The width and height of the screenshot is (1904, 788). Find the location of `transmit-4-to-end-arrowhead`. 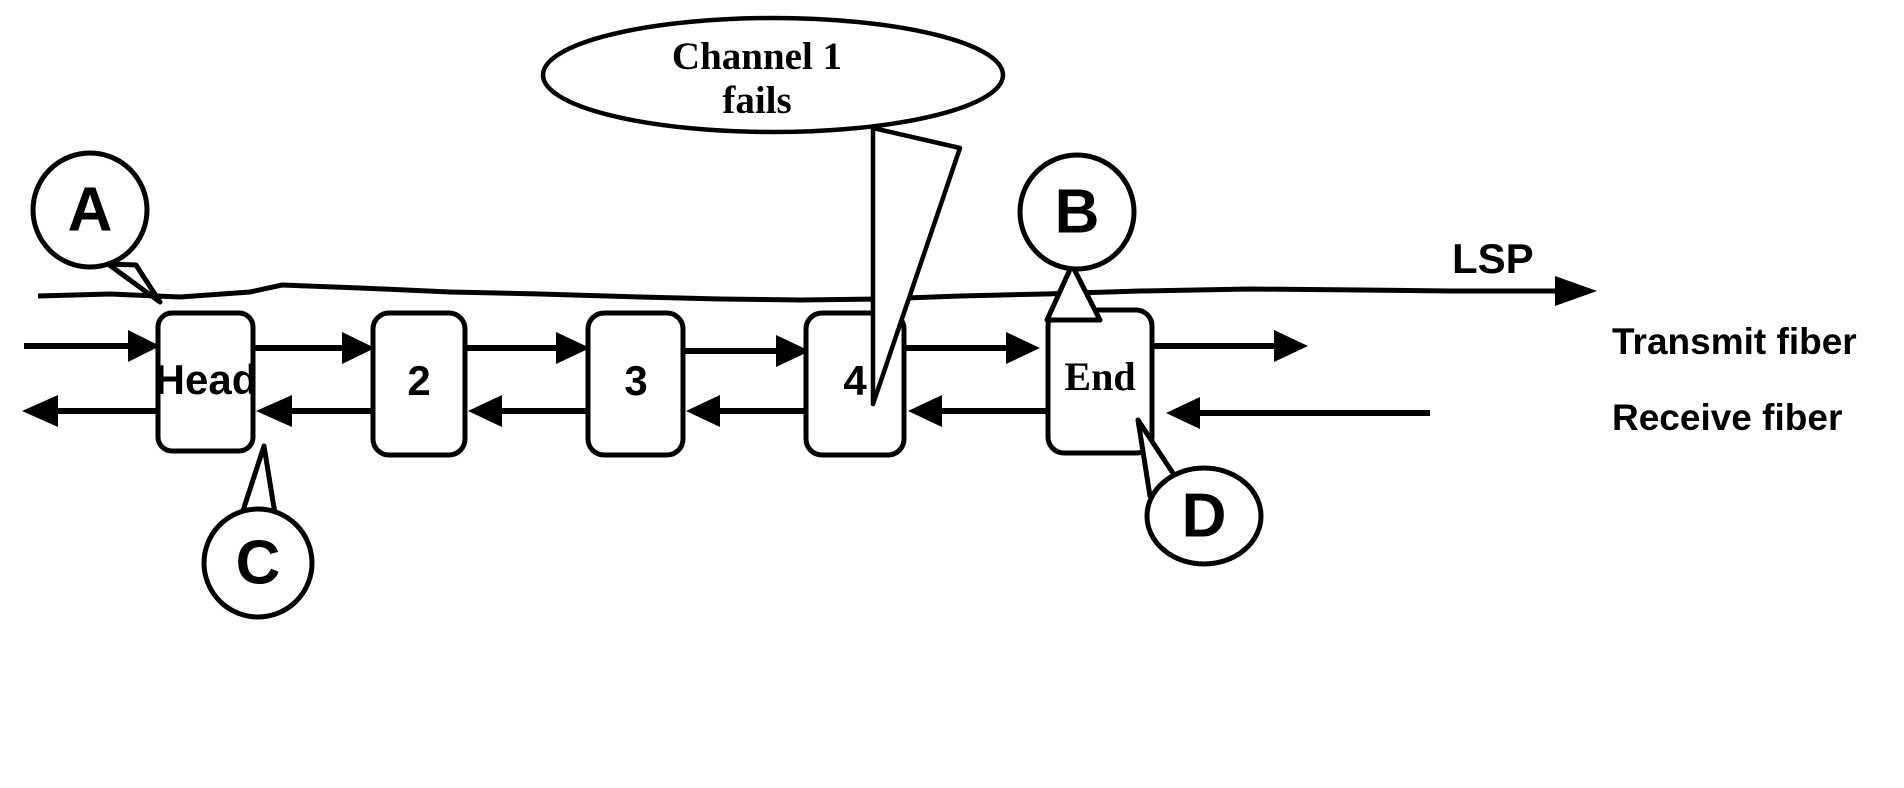

transmit-4-to-end-arrowhead is located at coordinates (1023, 348).